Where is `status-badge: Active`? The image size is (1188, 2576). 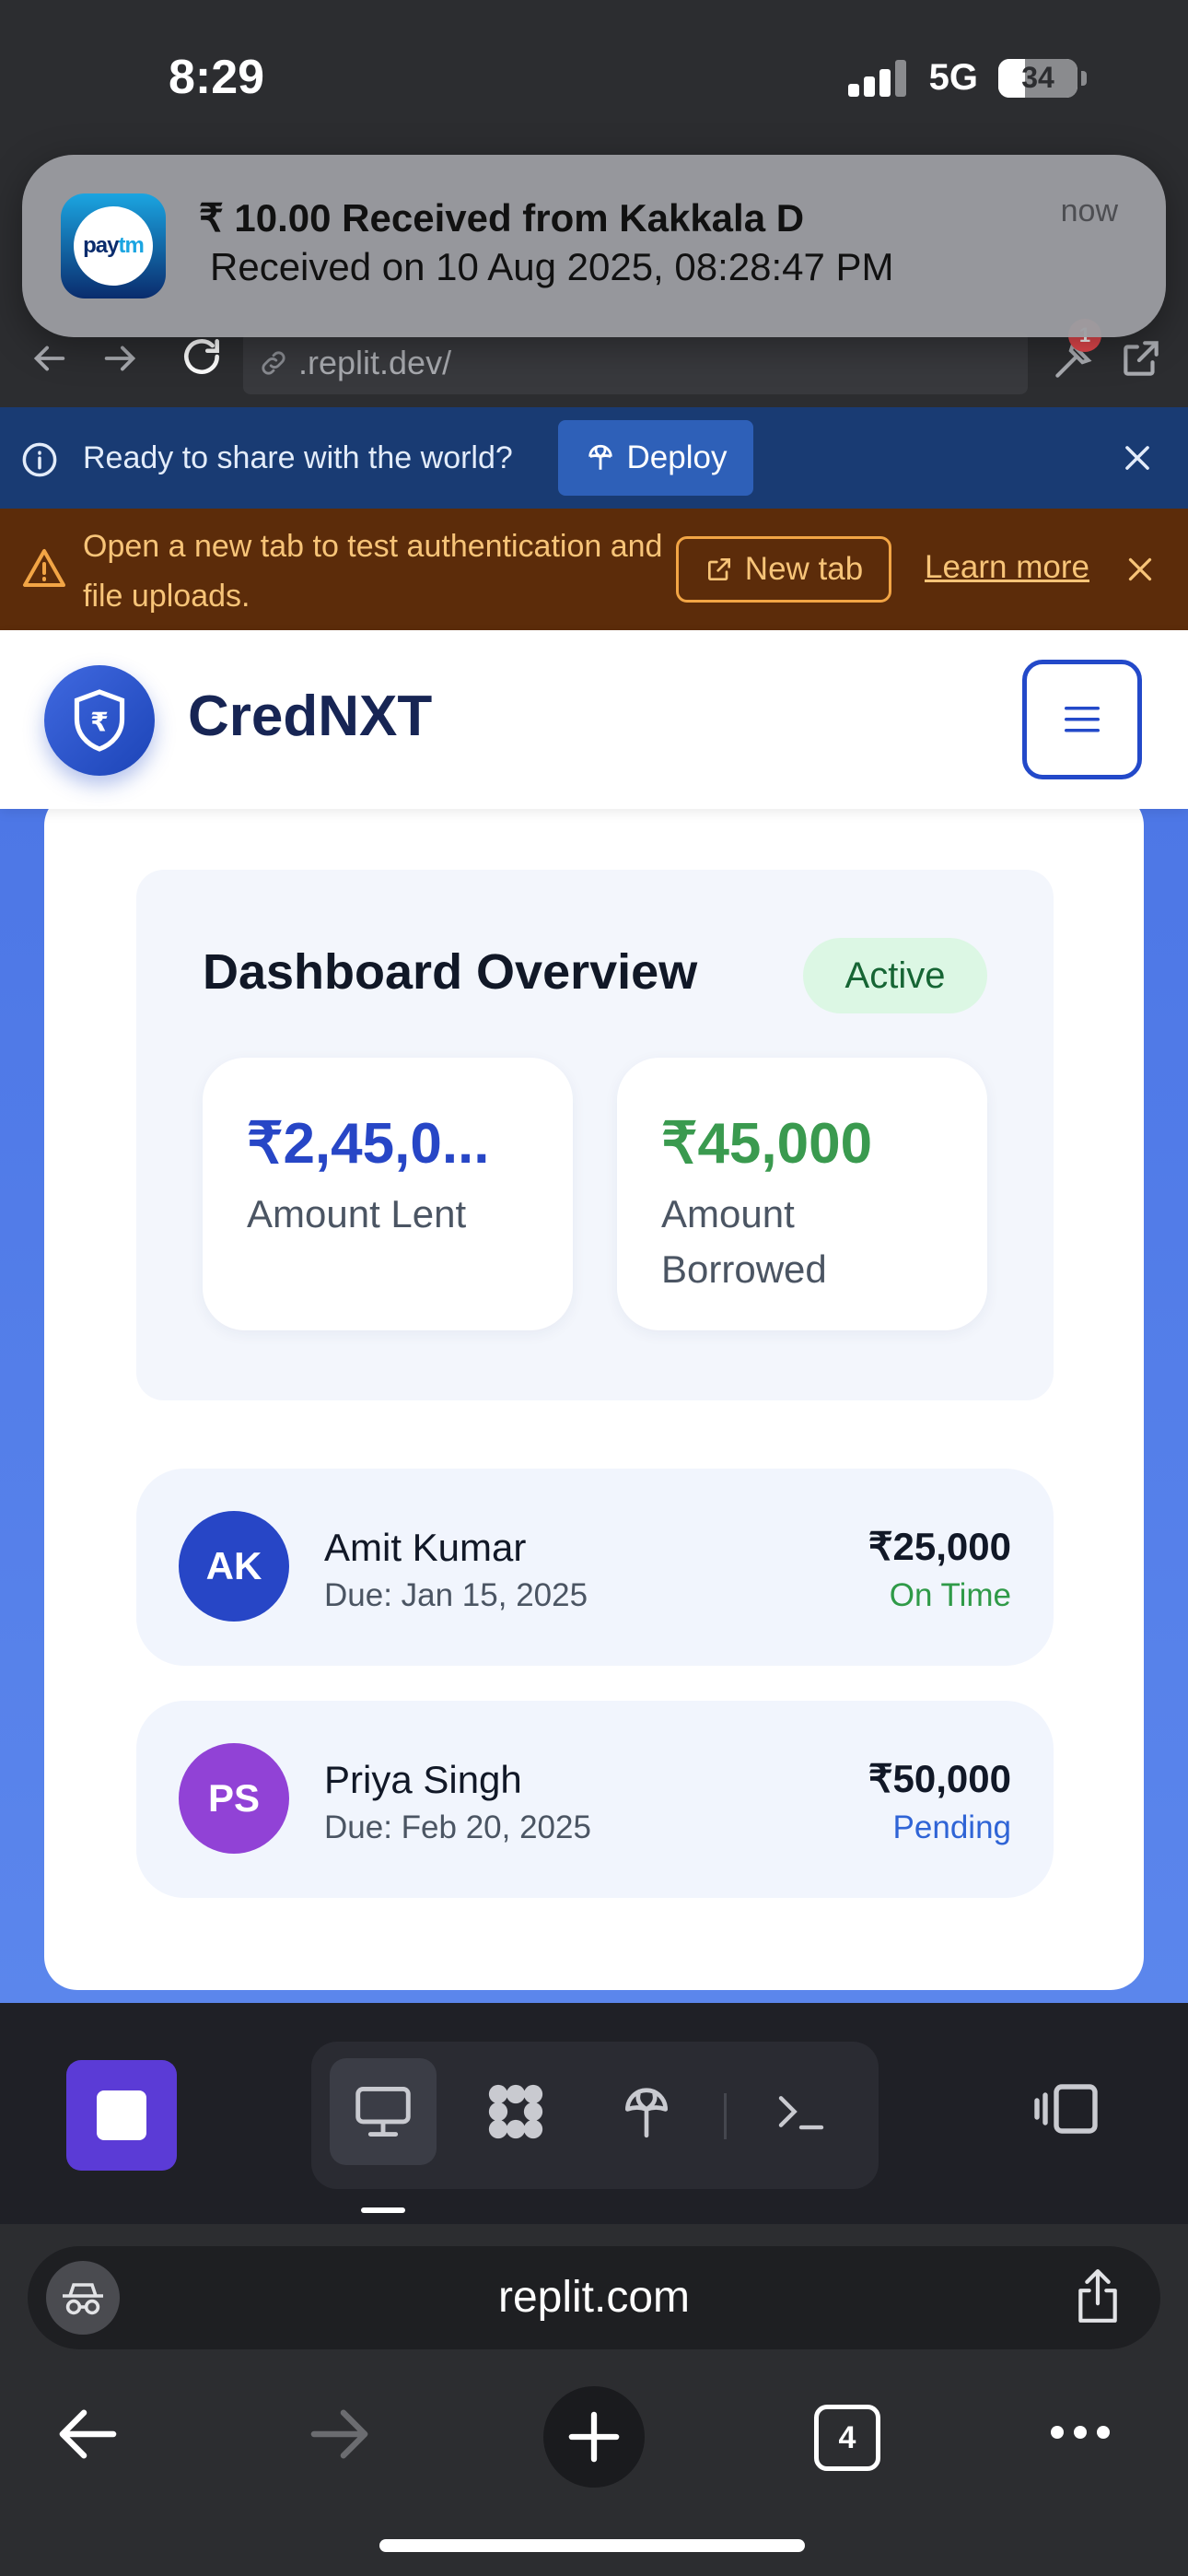
status-badge: Active is located at coordinates (895, 975).